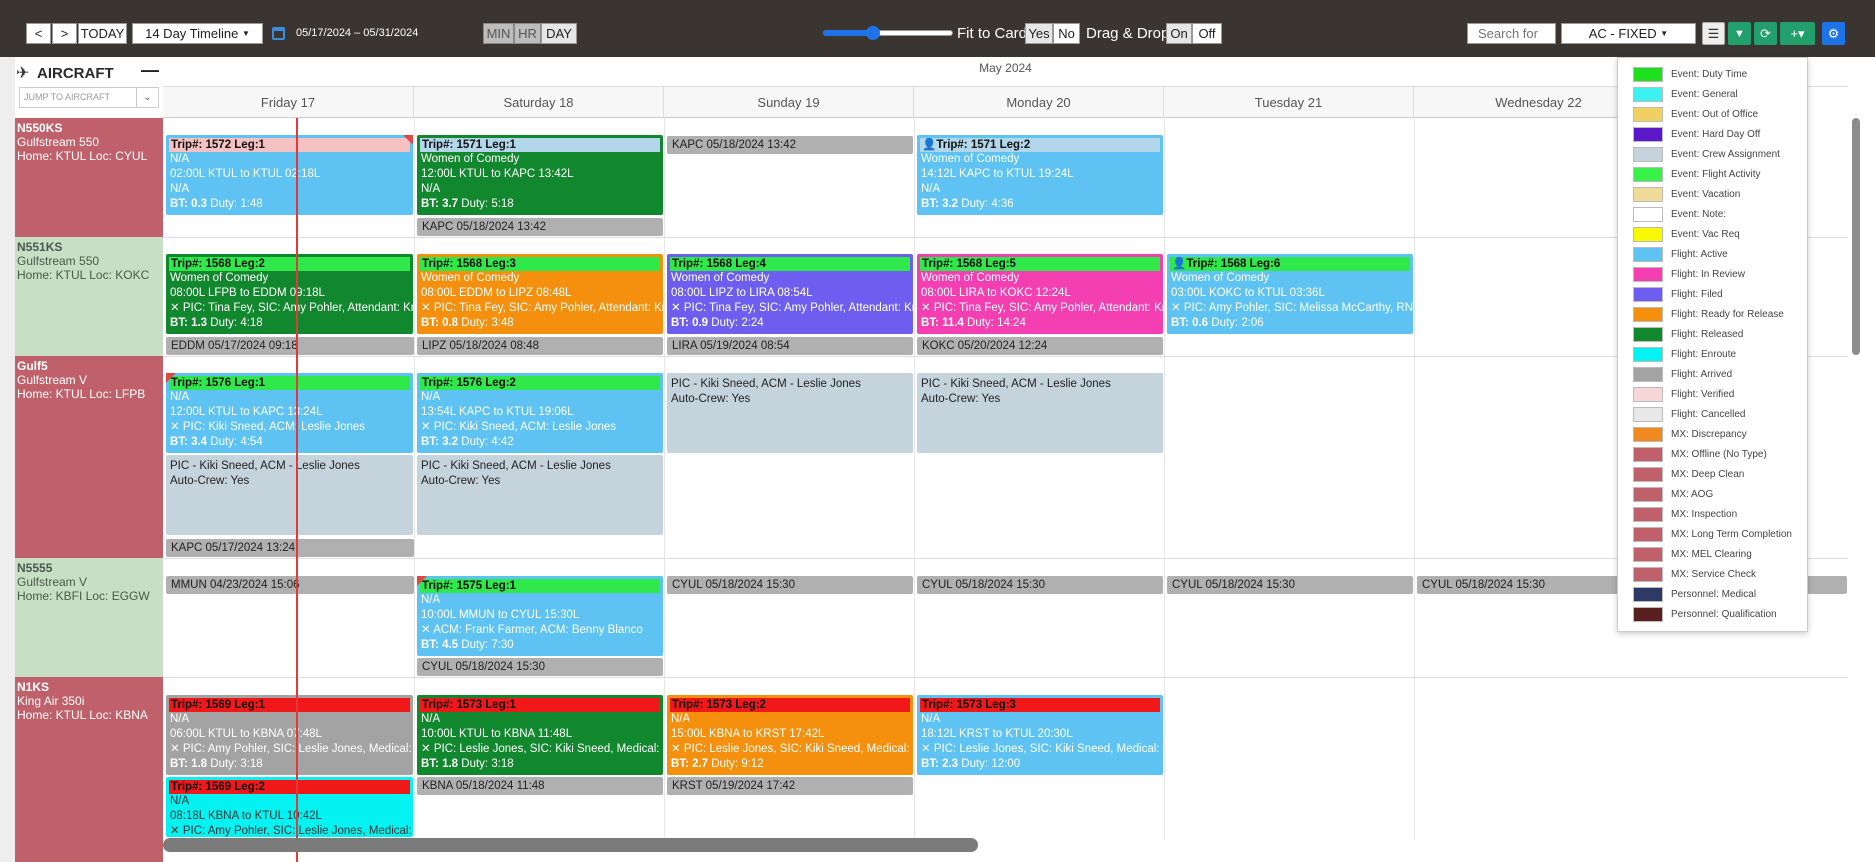 This screenshot has width=1875, height=862. What do you see at coordinates (1697, 294) in the screenshot?
I see `legend-label: Flight: Filed` at bounding box center [1697, 294].